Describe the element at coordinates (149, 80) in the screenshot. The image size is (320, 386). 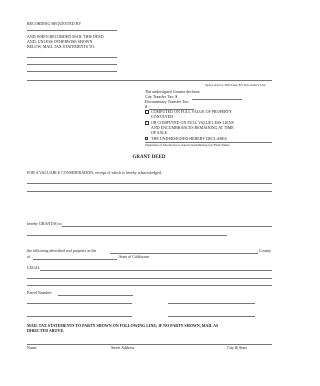
I see `recorder-divider-line` at that location.